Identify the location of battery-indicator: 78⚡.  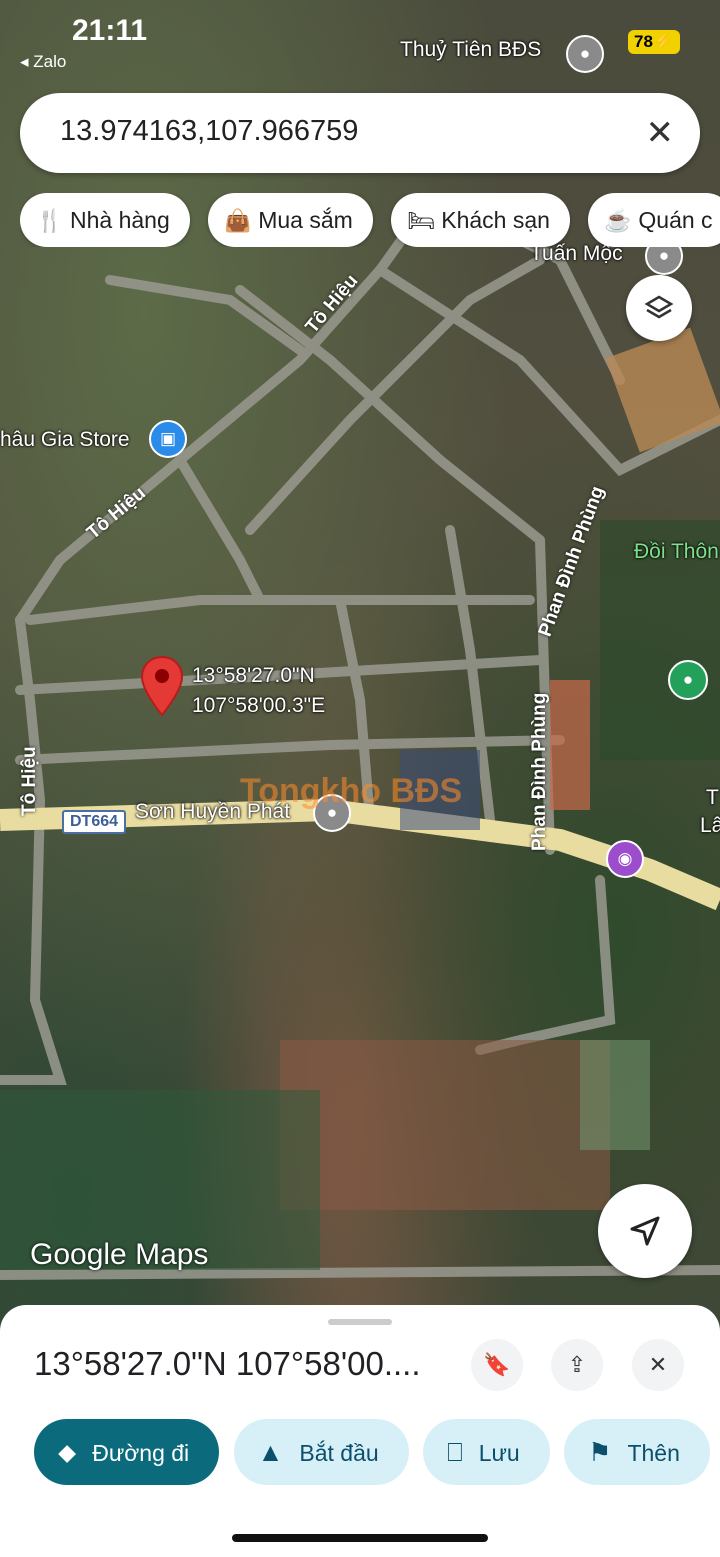
(654, 42).